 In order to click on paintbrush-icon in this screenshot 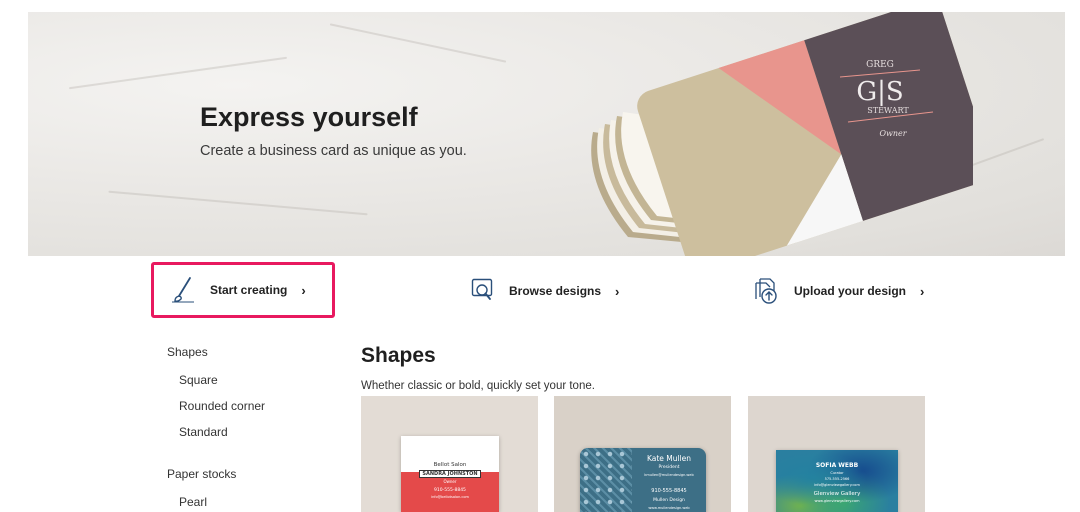, I will do `click(183, 290)`.